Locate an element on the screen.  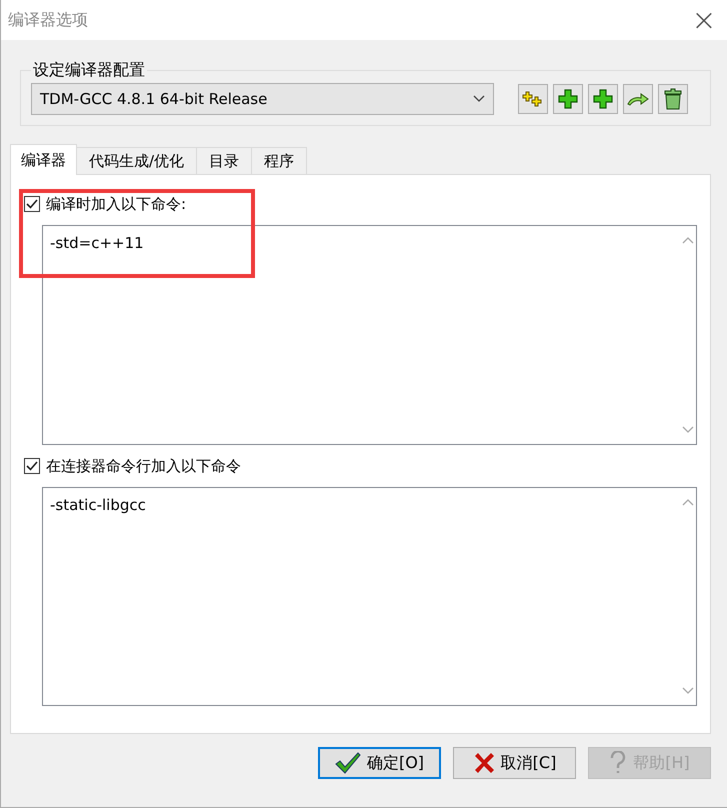
chevron-icon is located at coordinates (479, 99).